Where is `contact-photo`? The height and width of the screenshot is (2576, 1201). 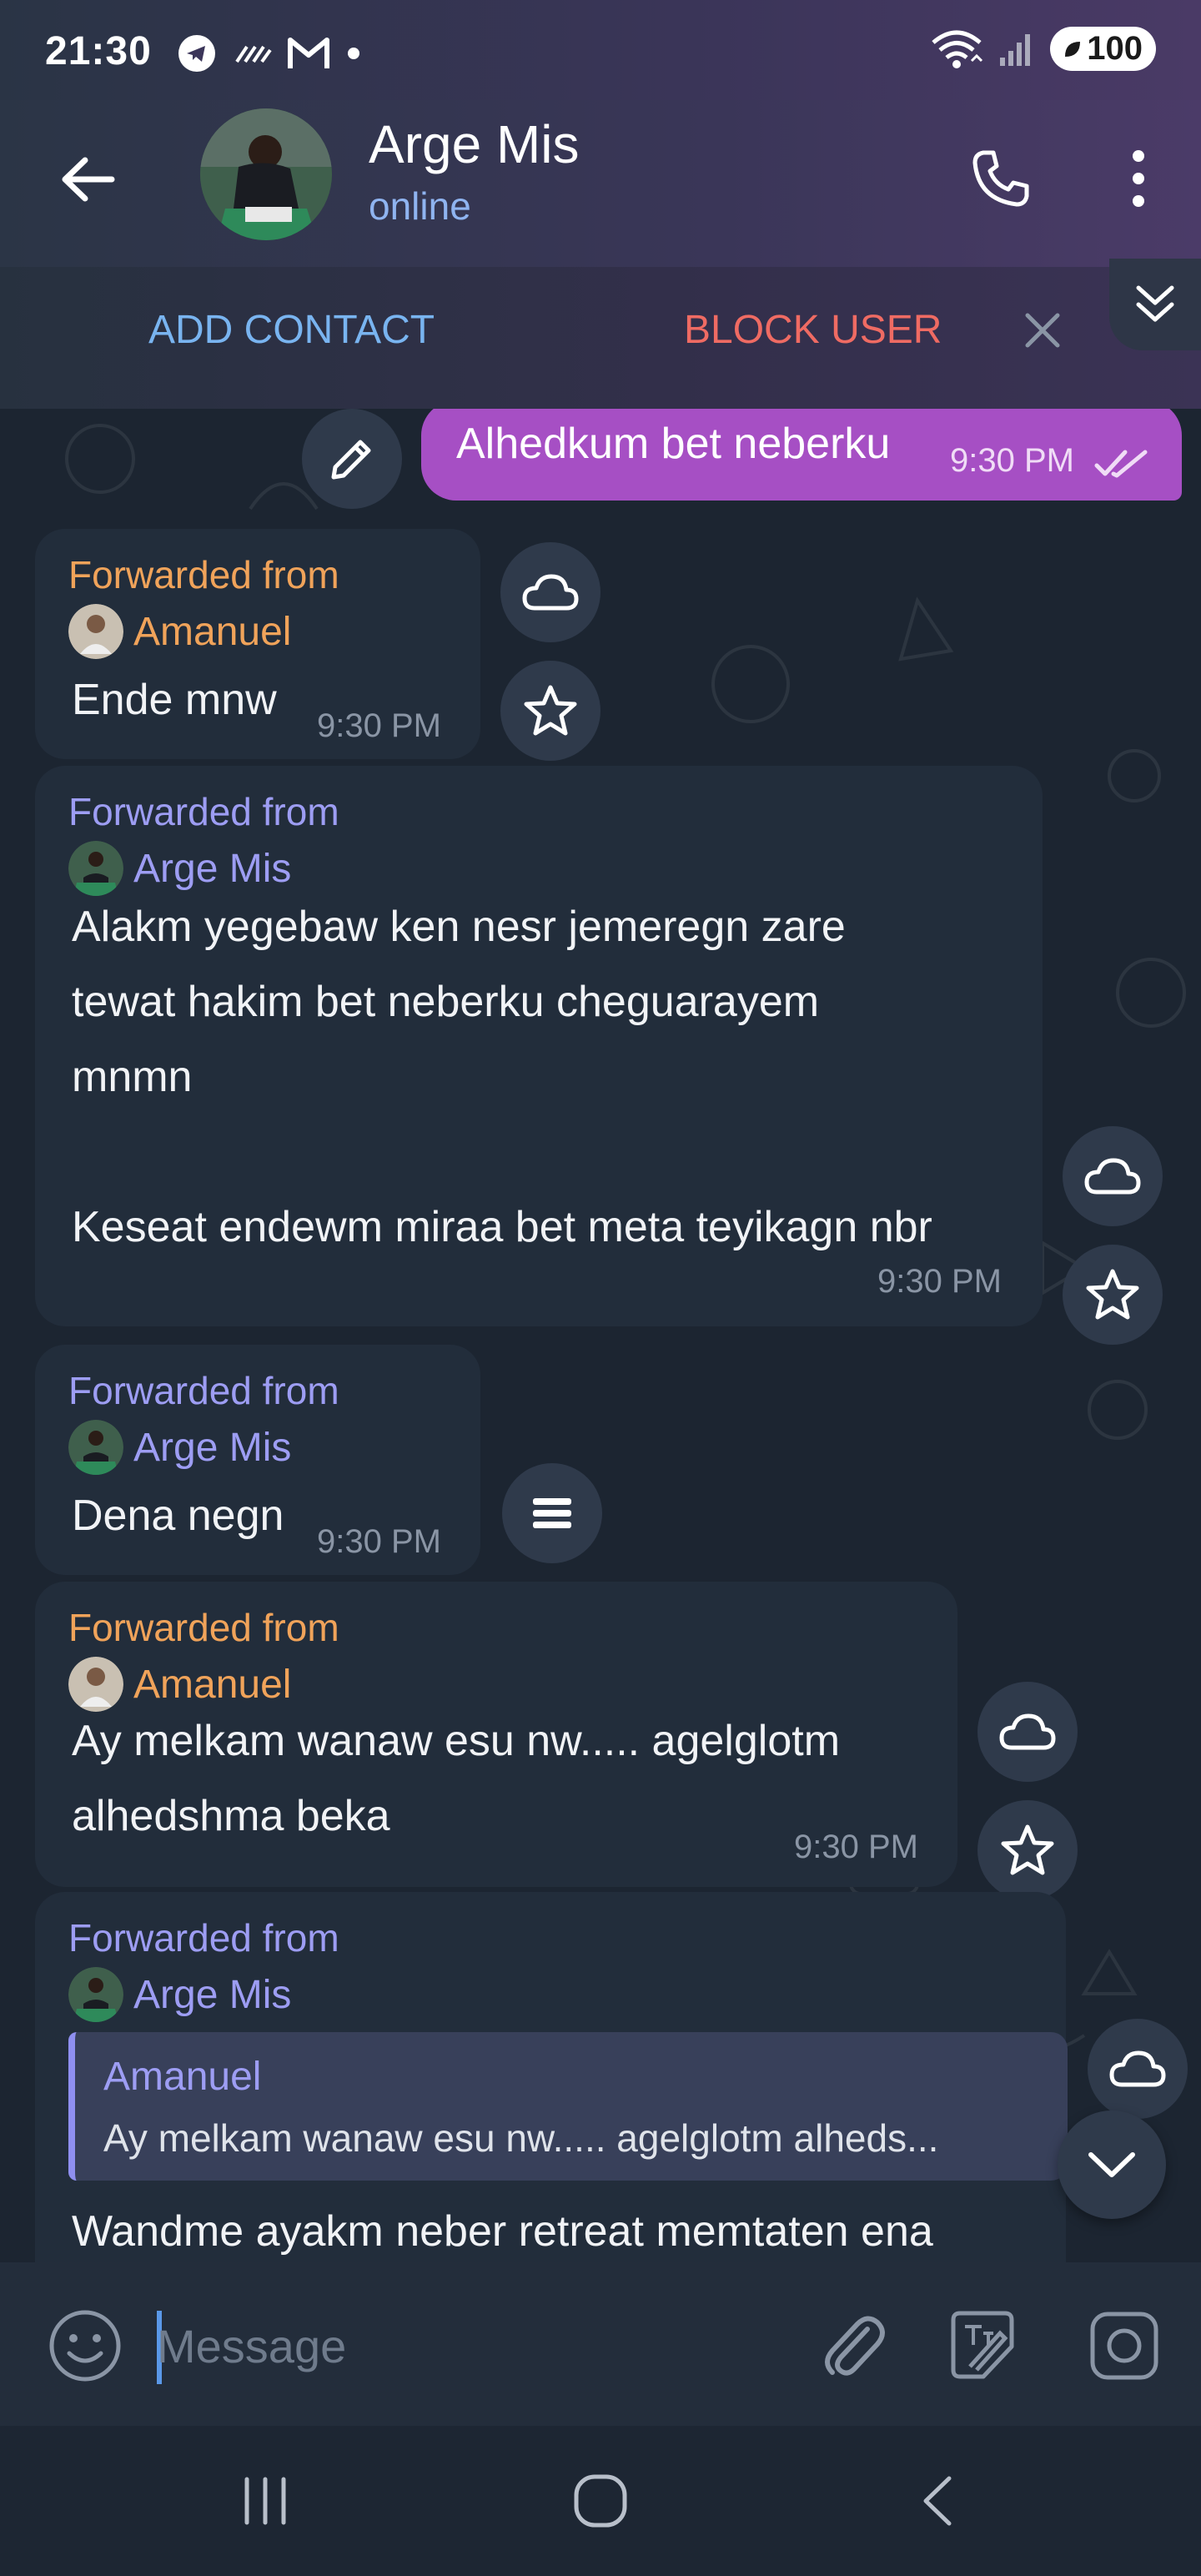 contact-photo is located at coordinates (266, 174).